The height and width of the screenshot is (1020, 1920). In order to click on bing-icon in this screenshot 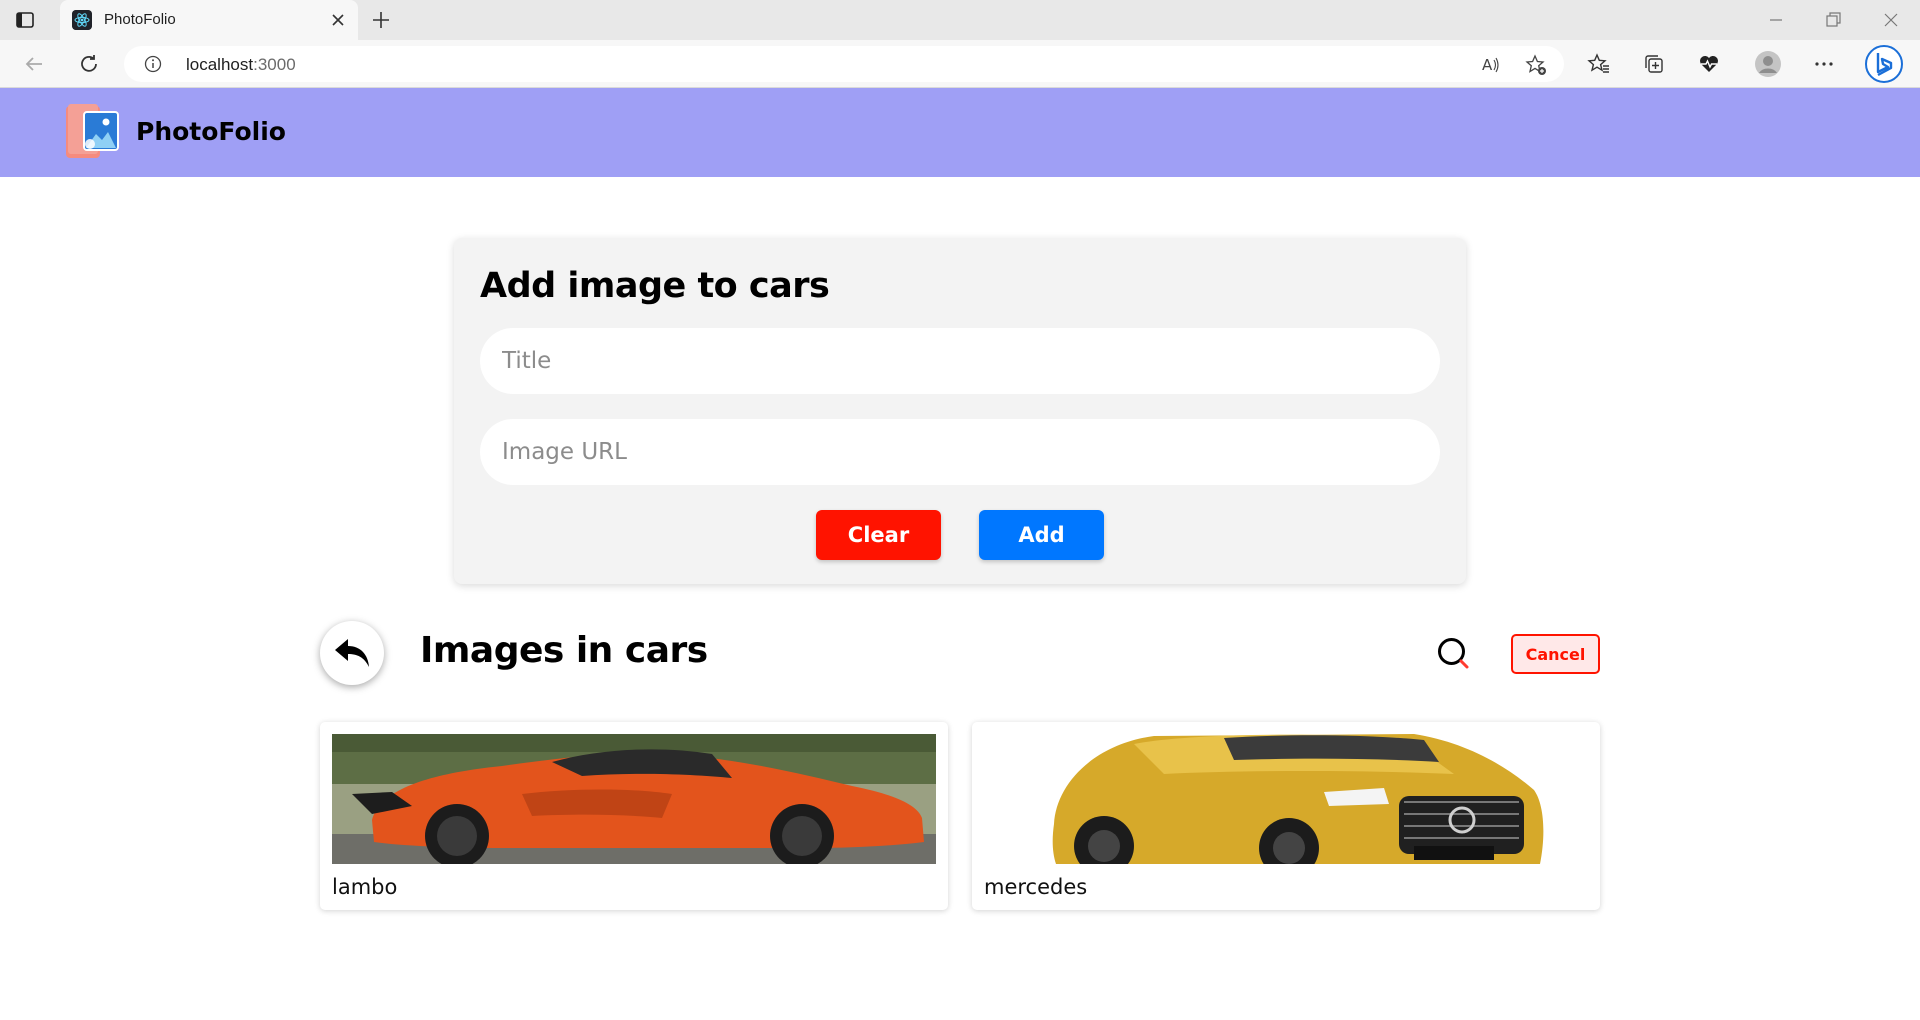, I will do `click(1884, 64)`.